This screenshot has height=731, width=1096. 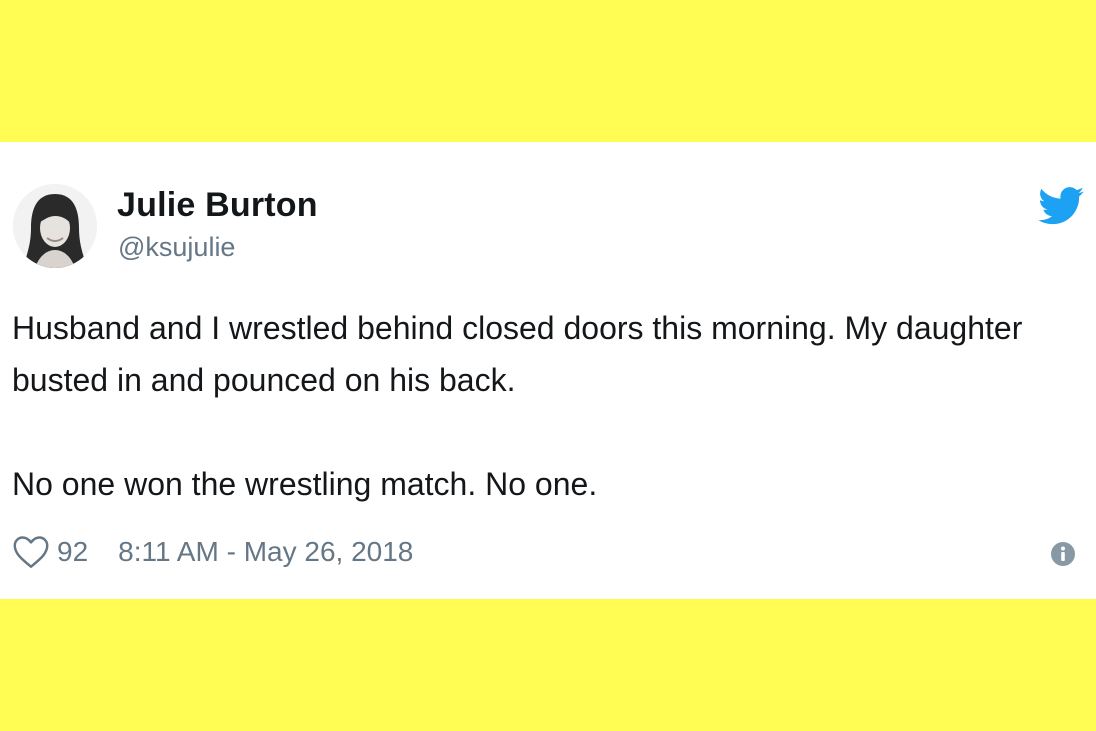 What do you see at coordinates (305, 484) in the screenshot?
I see `tweet-paragraph: No one won the wrestling match. No one.` at bounding box center [305, 484].